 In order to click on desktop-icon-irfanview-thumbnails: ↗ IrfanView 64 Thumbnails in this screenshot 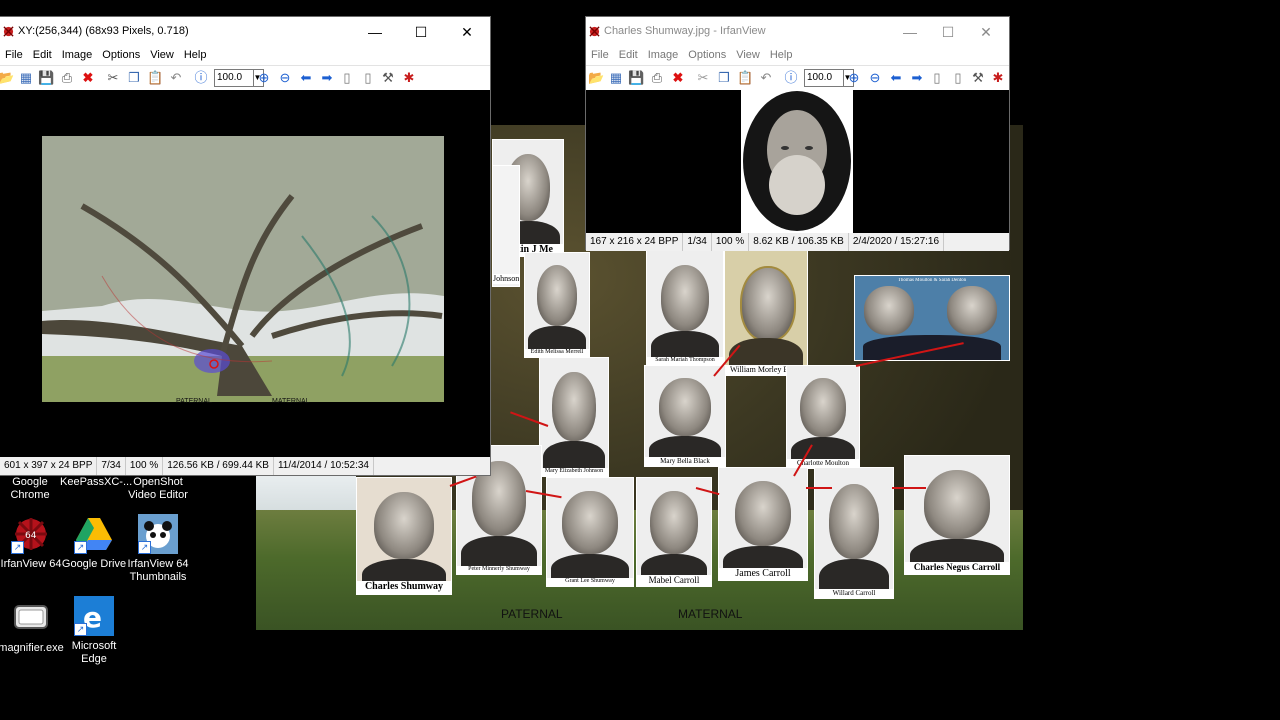, I will do `click(158, 549)`.